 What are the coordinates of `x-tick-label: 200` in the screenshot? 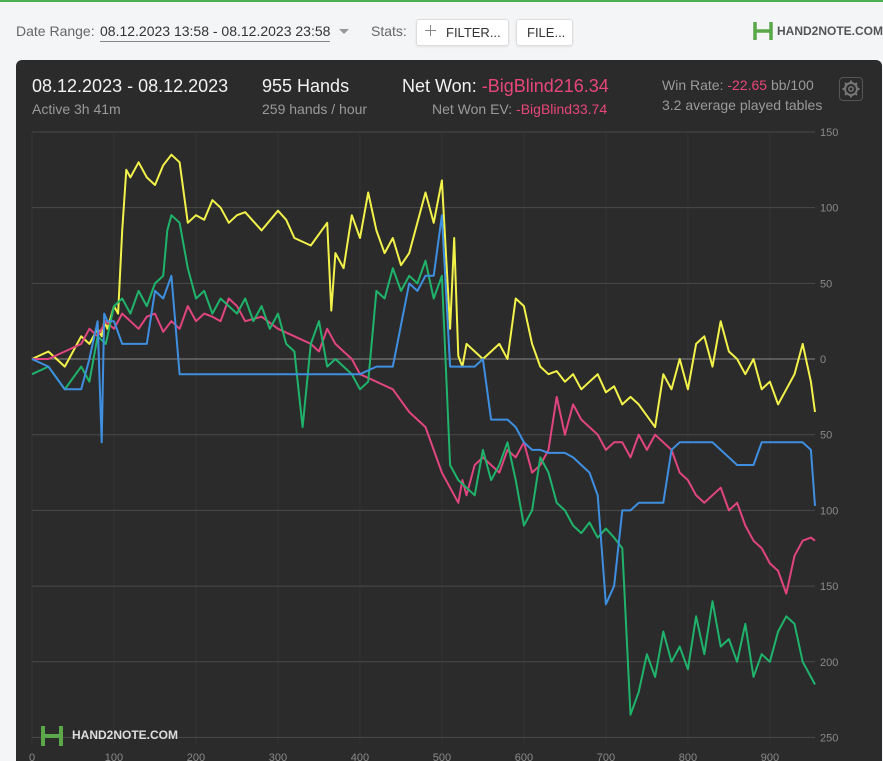 It's located at (196, 756).